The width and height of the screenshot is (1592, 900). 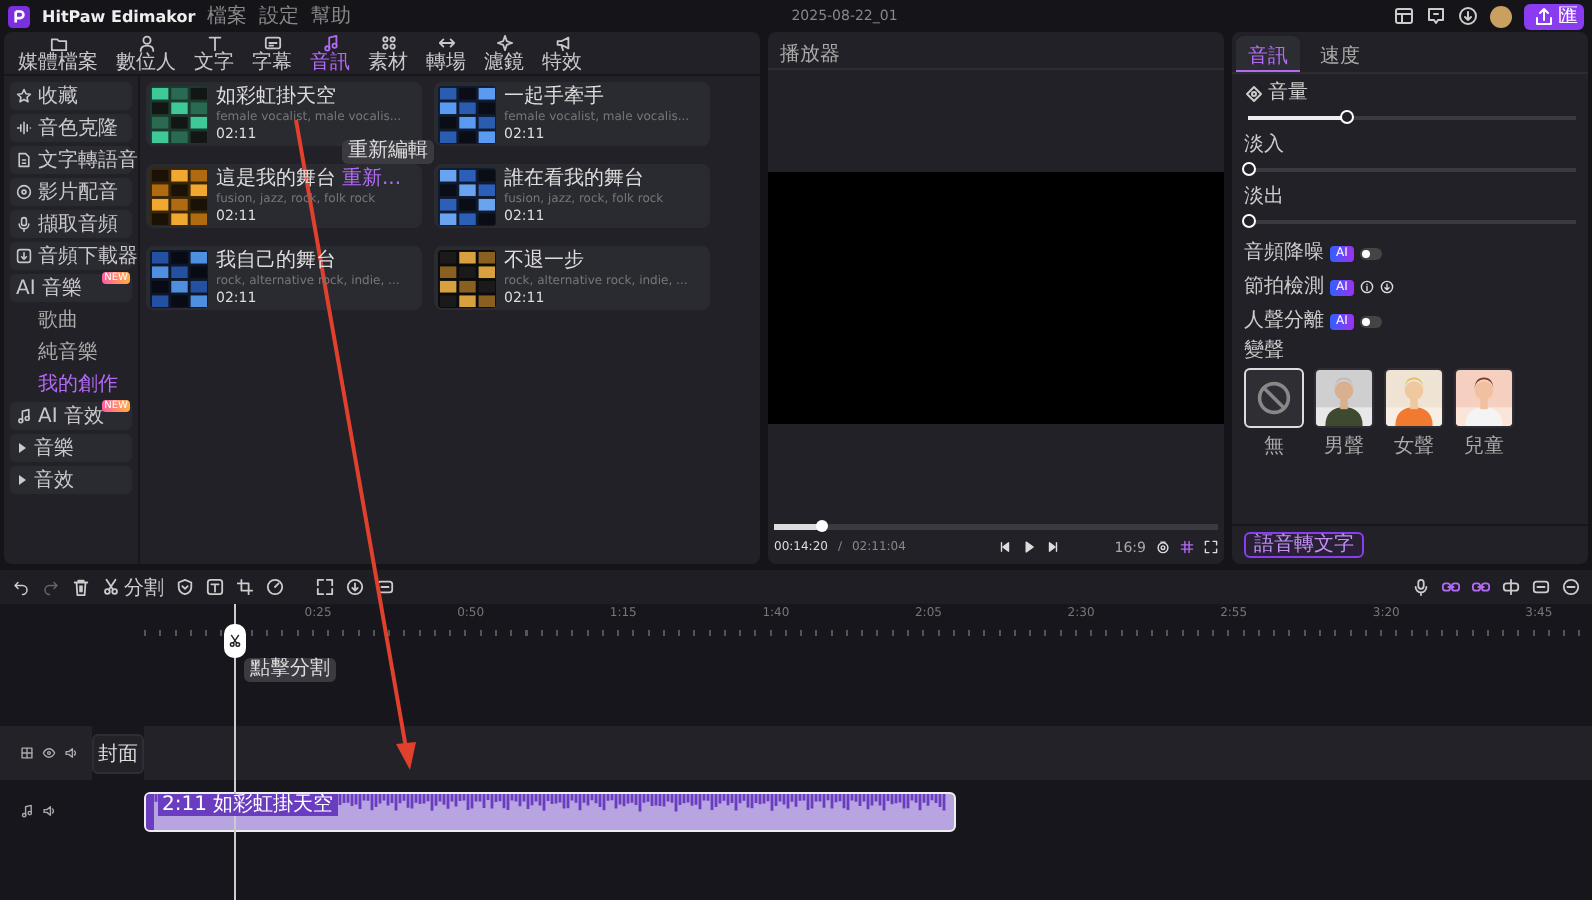 I want to click on camera-icon, so click(x=1163, y=547).